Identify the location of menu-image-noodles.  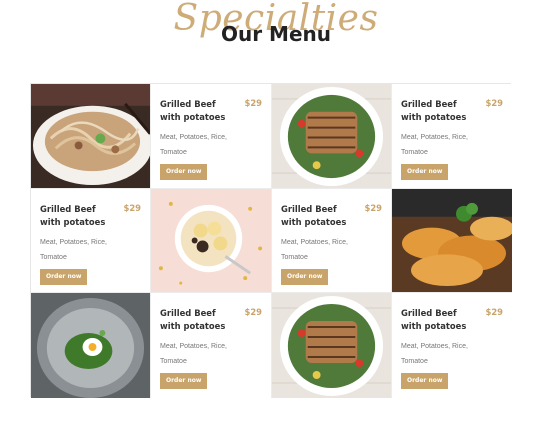
(91, 136).